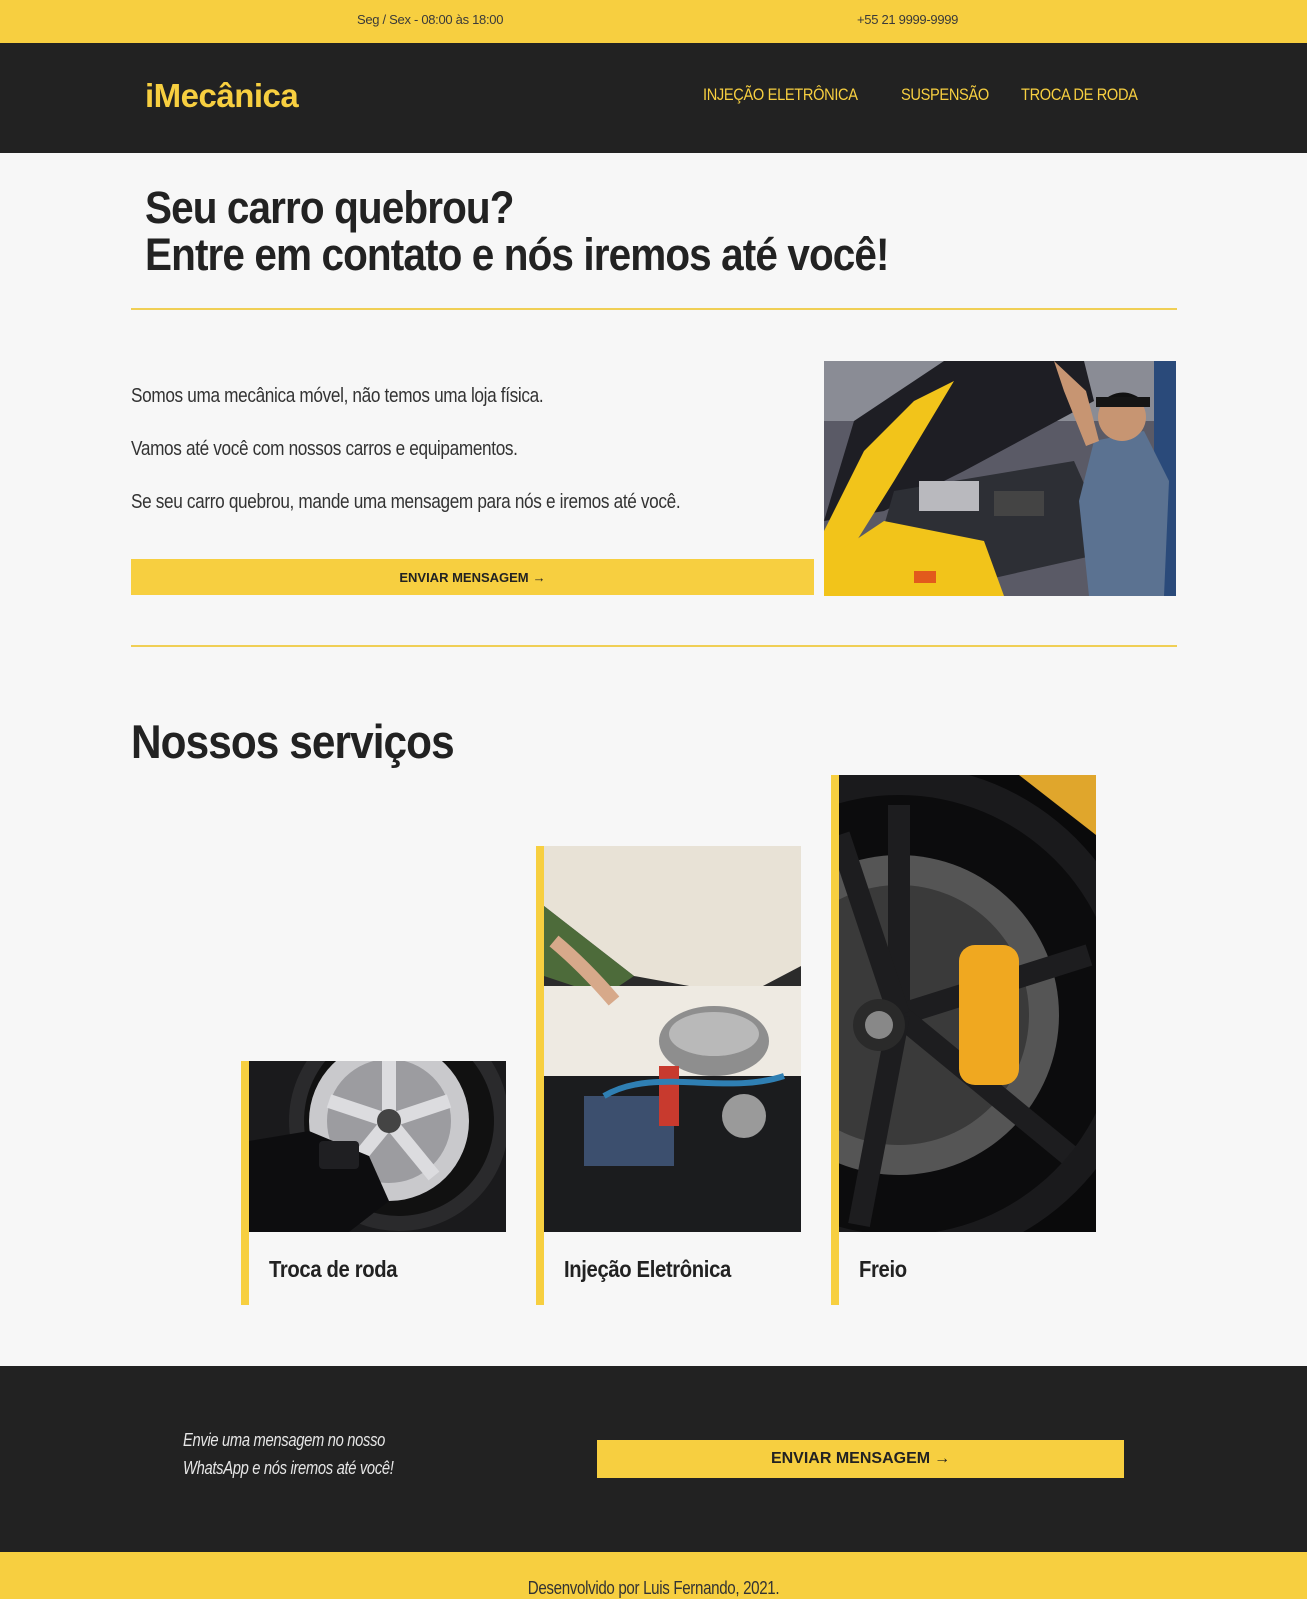 This screenshot has width=1307, height=1599. Describe the element at coordinates (284, 1440) in the screenshot. I see `cta-message-line-1: Envie uma mensagem no nosso` at that location.